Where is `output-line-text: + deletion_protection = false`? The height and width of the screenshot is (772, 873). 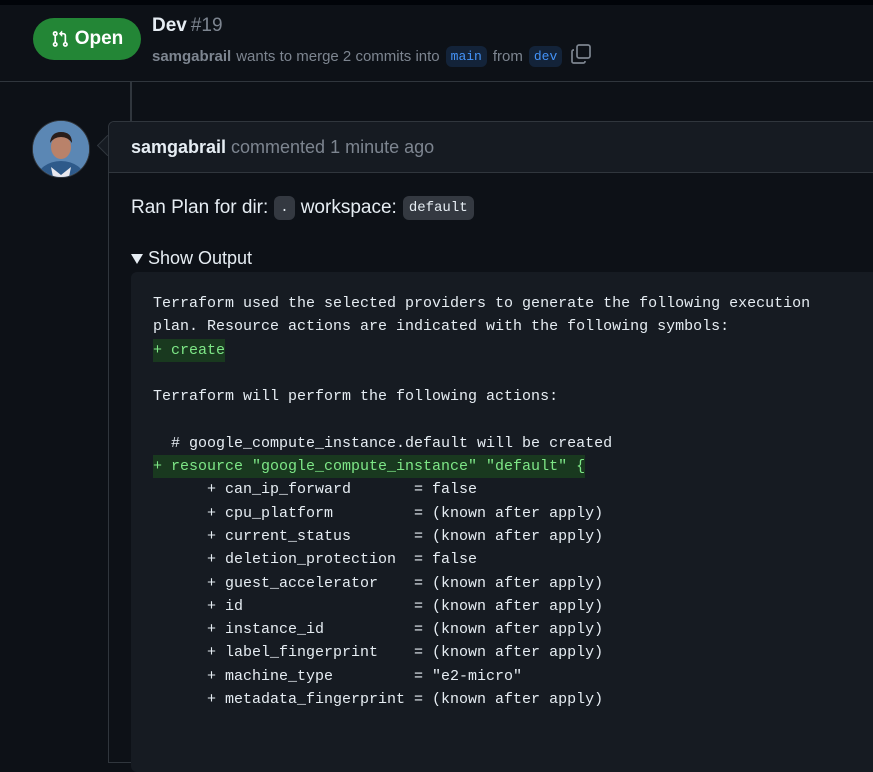 output-line-text: + deletion_protection = false is located at coordinates (315, 560).